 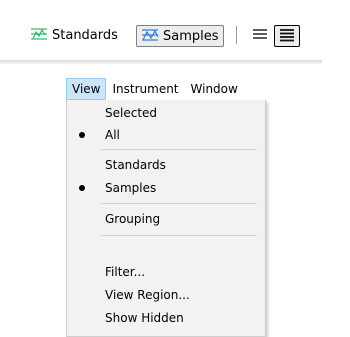 I want to click on menu-item-standards: Standards, so click(x=166, y=165).